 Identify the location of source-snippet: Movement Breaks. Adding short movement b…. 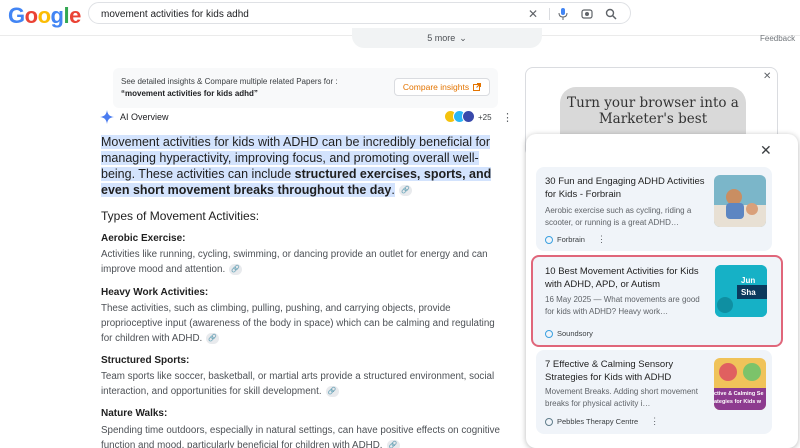
(621, 397).